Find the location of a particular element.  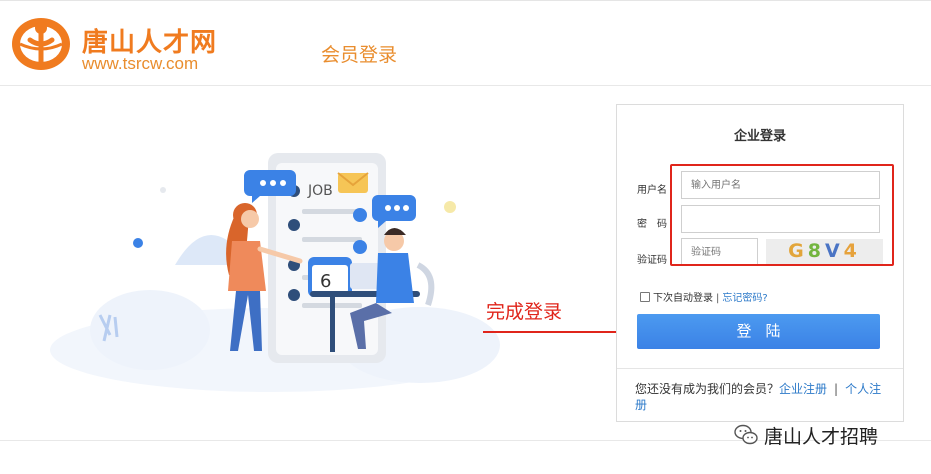

remember-row: 下次自动登录 | 忘记密码? is located at coordinates (704, 296).